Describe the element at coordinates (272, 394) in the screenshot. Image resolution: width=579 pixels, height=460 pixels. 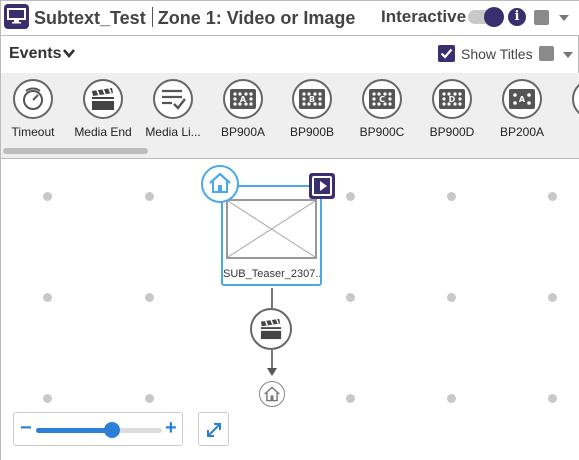
I see `home-target-icon` at that location.